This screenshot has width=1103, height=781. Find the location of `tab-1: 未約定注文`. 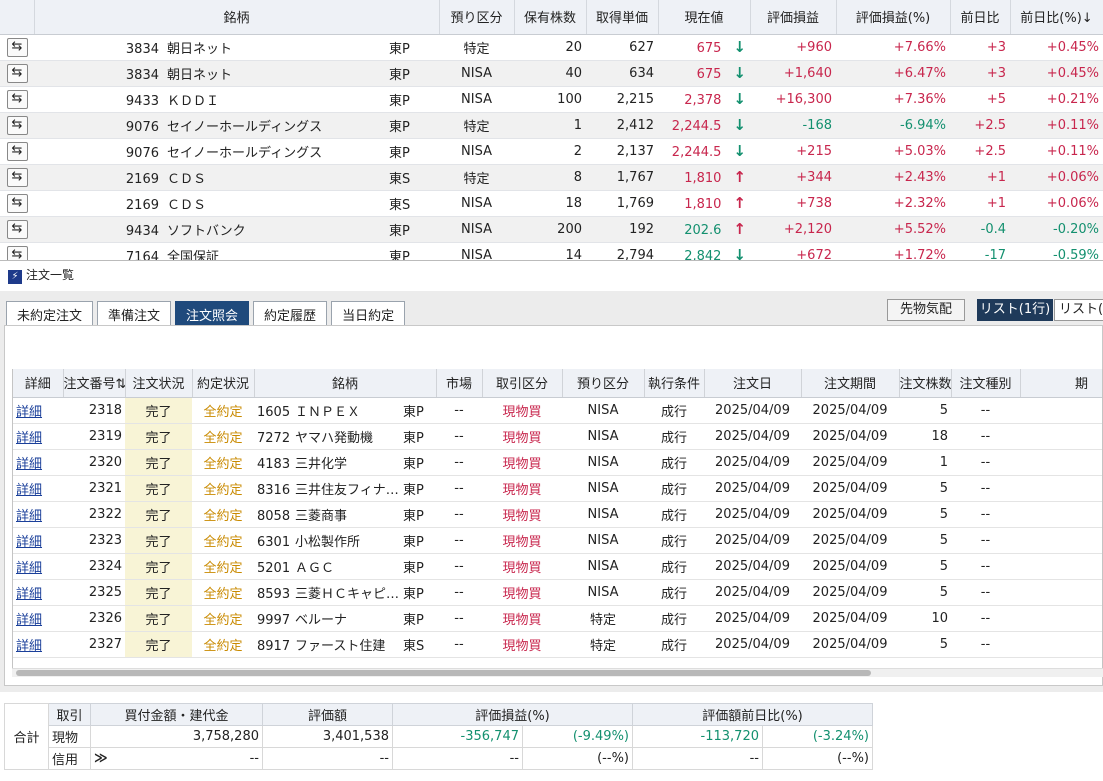

tab-1: 未約定注文 is located at coordinates (50, 313).